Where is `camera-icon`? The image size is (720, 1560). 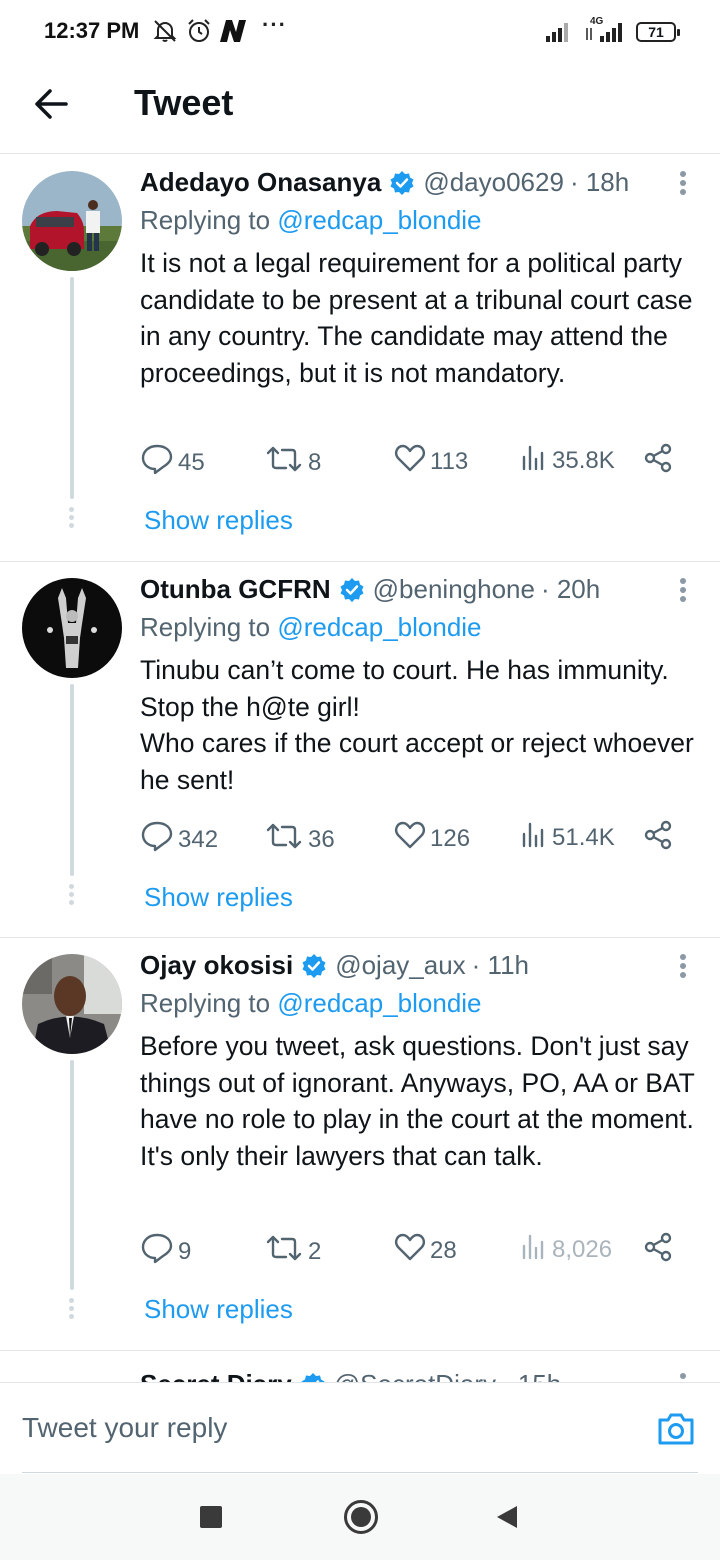
camera-icon is located at coordinates (676, 1429).